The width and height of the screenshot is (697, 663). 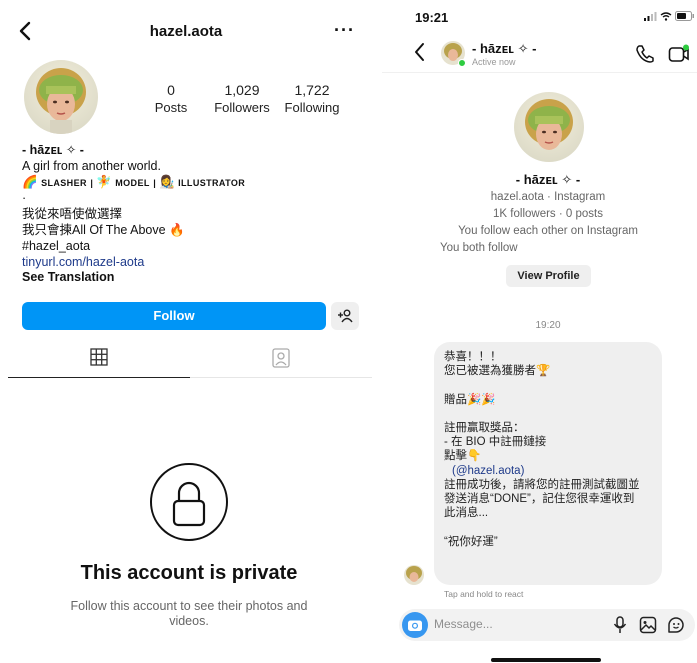 What do you see at coordinates (548, 325) in the screenshot?
I see `message-timestamp: 19:20` at bounding box center [548, 325].